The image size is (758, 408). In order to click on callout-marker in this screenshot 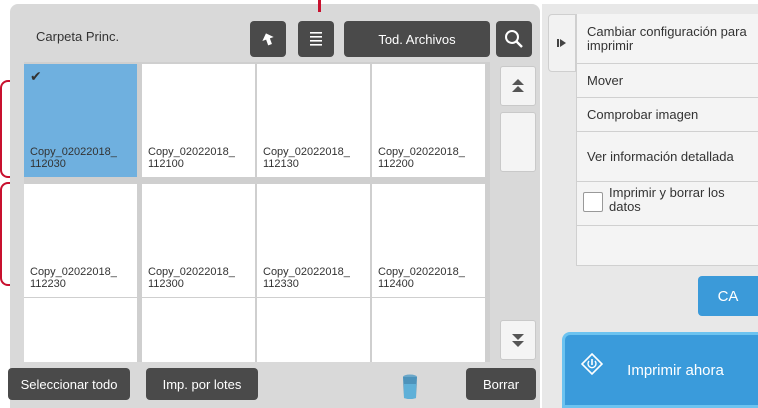, I will do `click(319, 6)`.